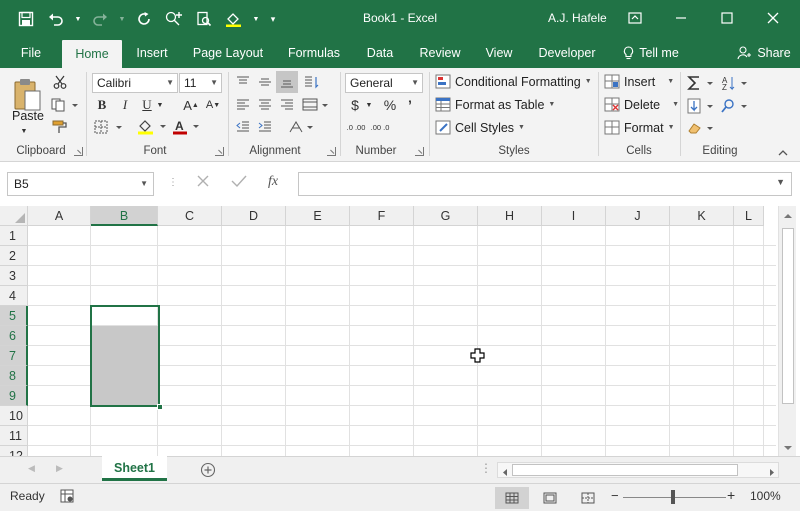  What do you see at coordinates (239, 183) in the screenshot?
I see `confirm-entry-icon` at bounding box center [239, 183].